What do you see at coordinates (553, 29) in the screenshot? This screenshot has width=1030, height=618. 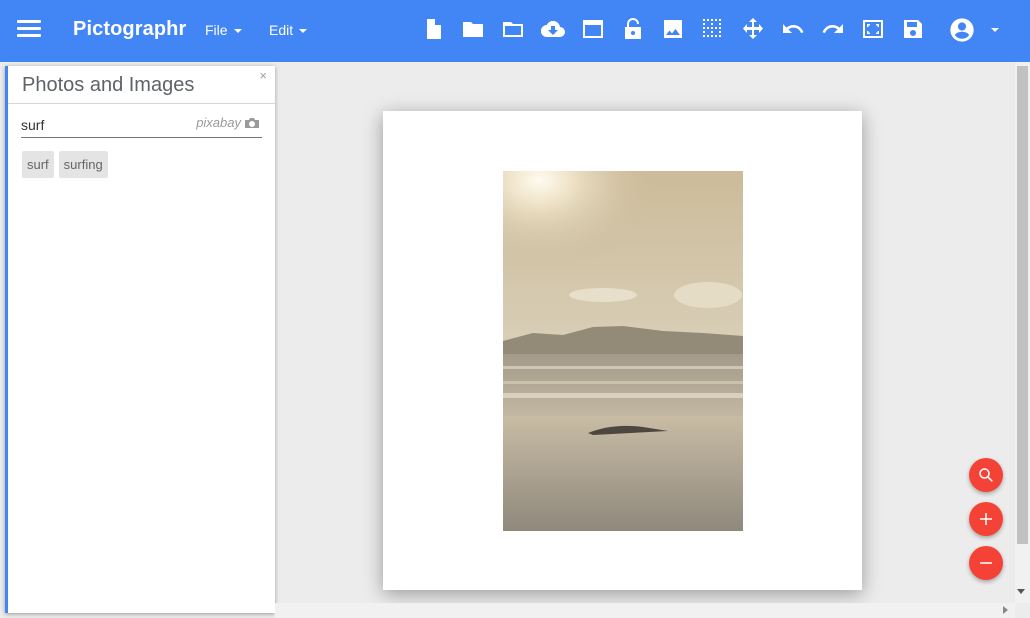 I see `cloud-download-icon` at bounding box center [553, 29].